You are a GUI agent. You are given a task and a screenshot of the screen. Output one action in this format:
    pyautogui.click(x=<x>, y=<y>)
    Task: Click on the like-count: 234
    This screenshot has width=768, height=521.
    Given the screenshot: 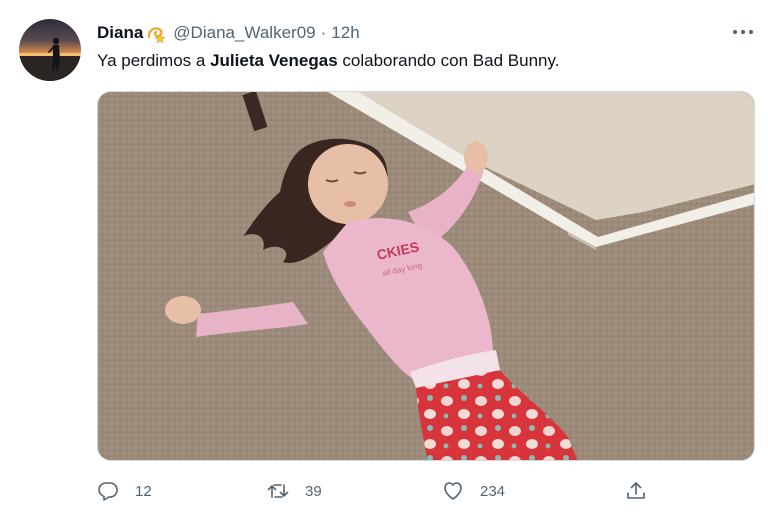 What is the action you would take?
    pyautogui.click(x=493, y=491)
    